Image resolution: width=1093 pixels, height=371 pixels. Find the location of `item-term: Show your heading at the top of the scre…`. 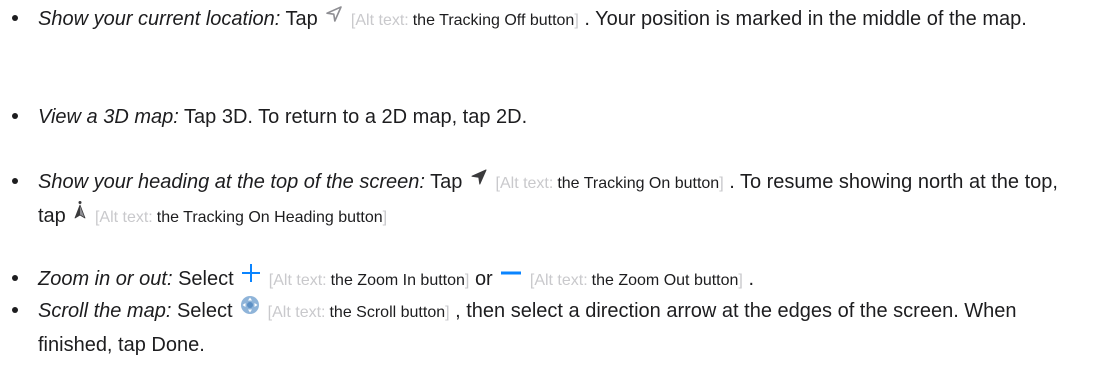

item-term: Show your heading at the top of the scre… is located at coordinates (231, 182).